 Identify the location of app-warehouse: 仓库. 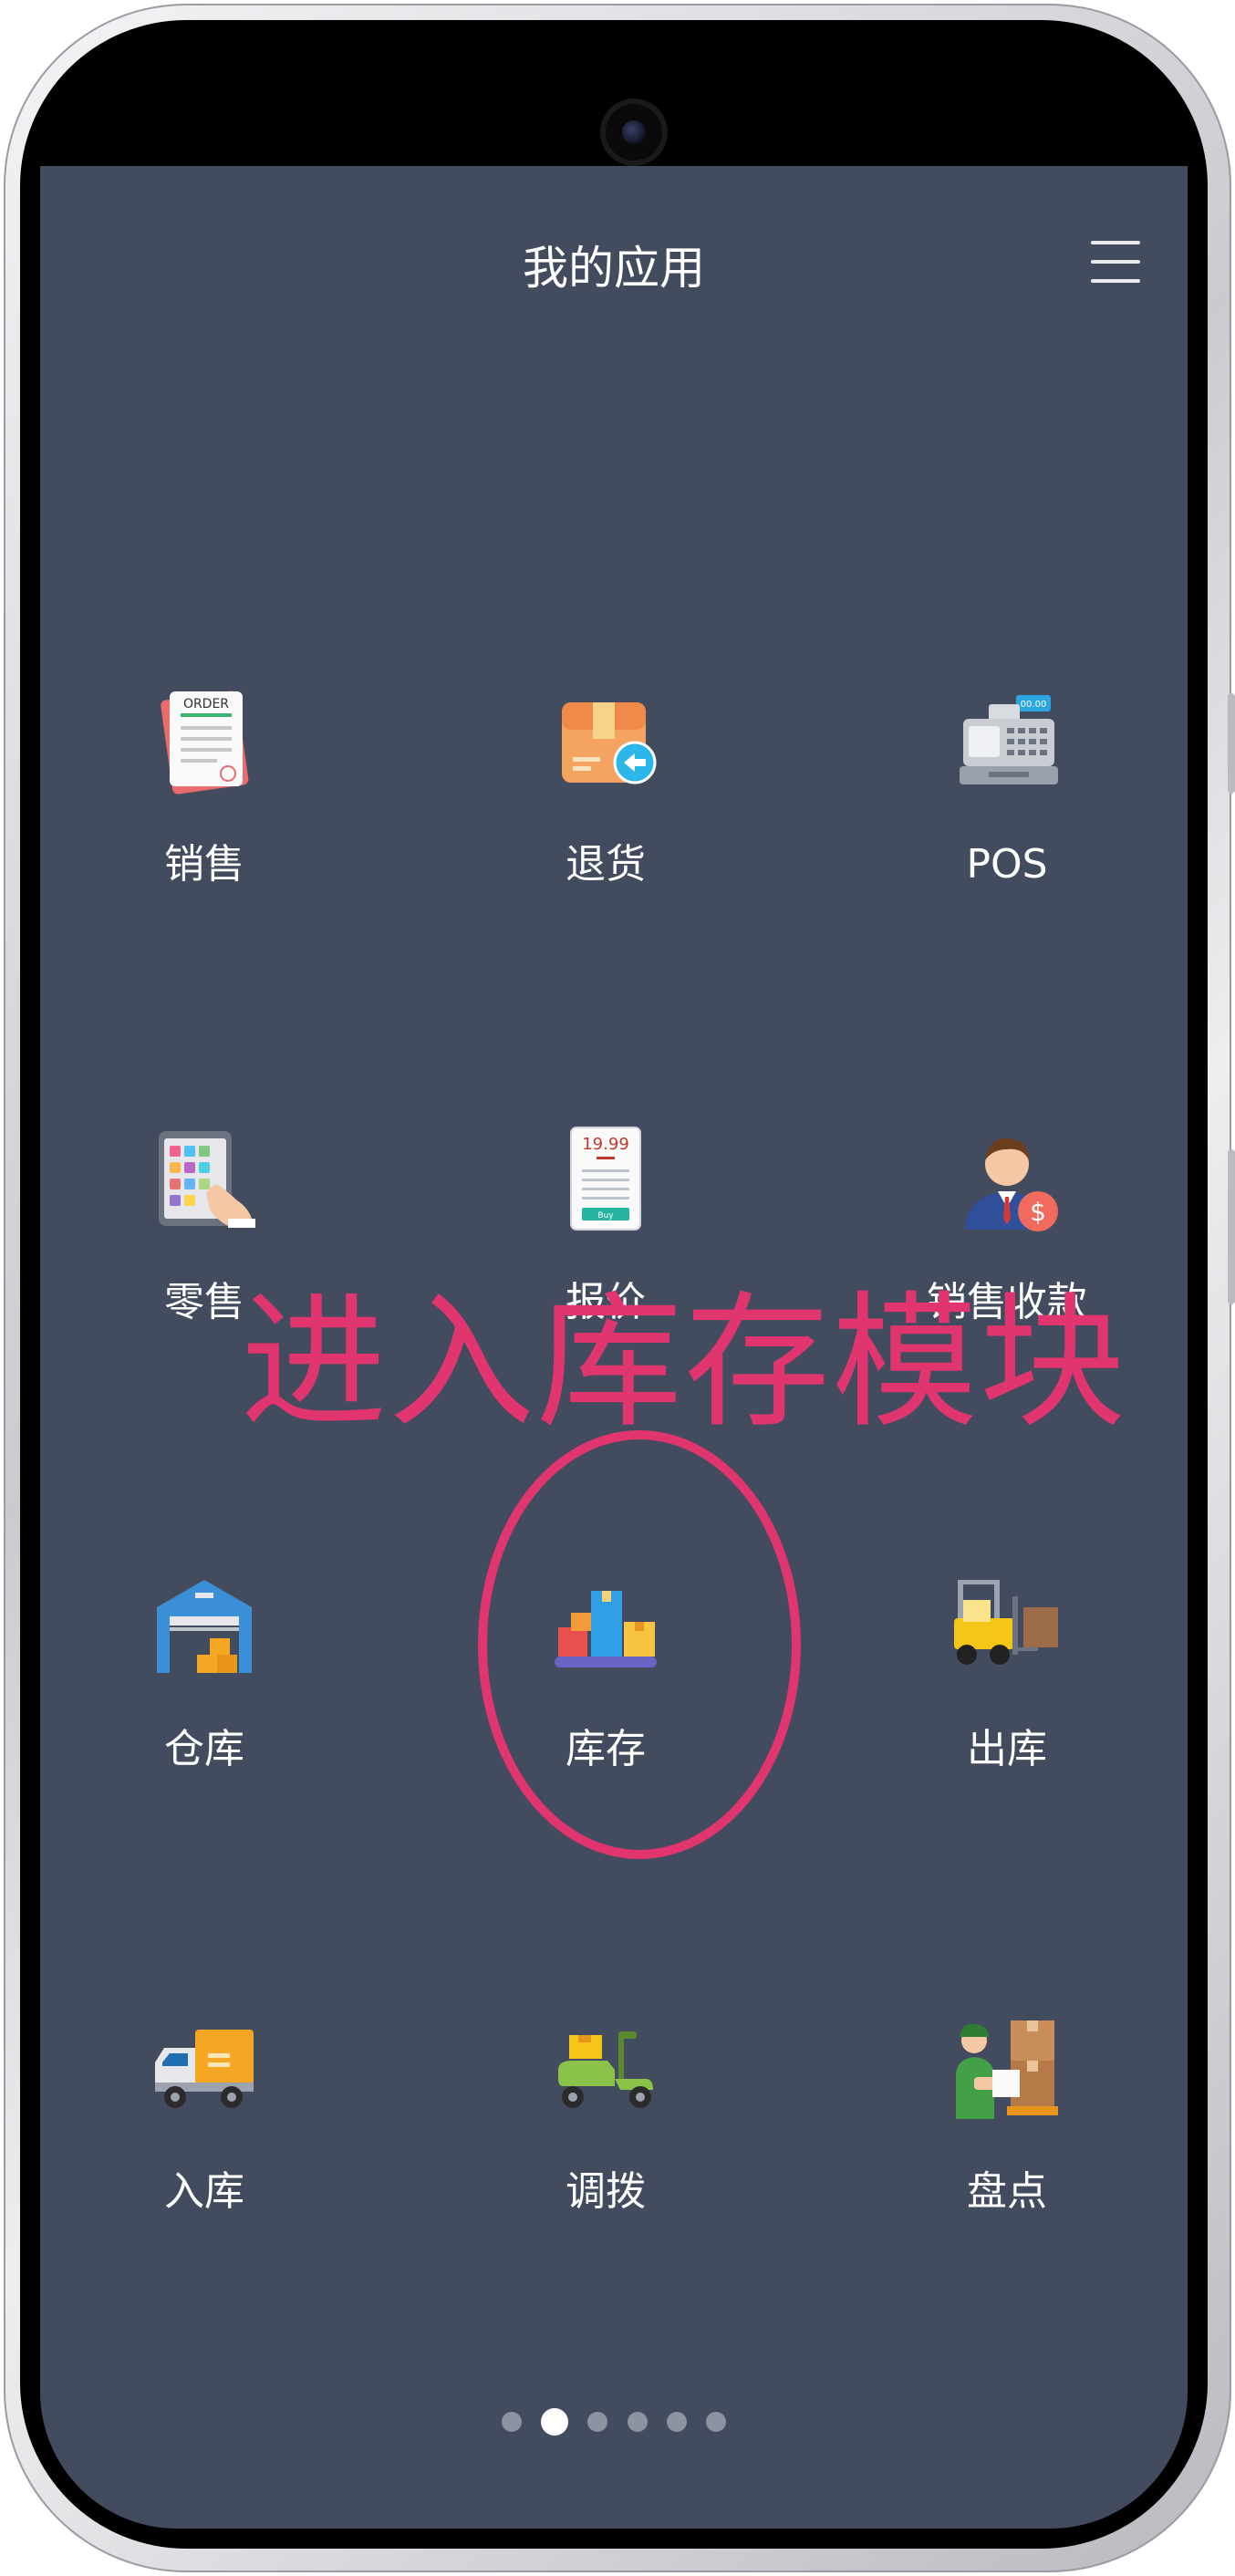
(204, 1689).